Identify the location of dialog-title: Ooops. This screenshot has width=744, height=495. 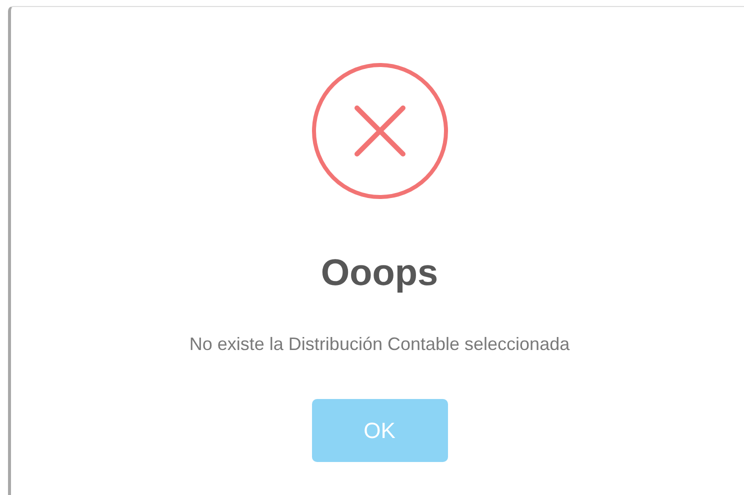
(379, 273).